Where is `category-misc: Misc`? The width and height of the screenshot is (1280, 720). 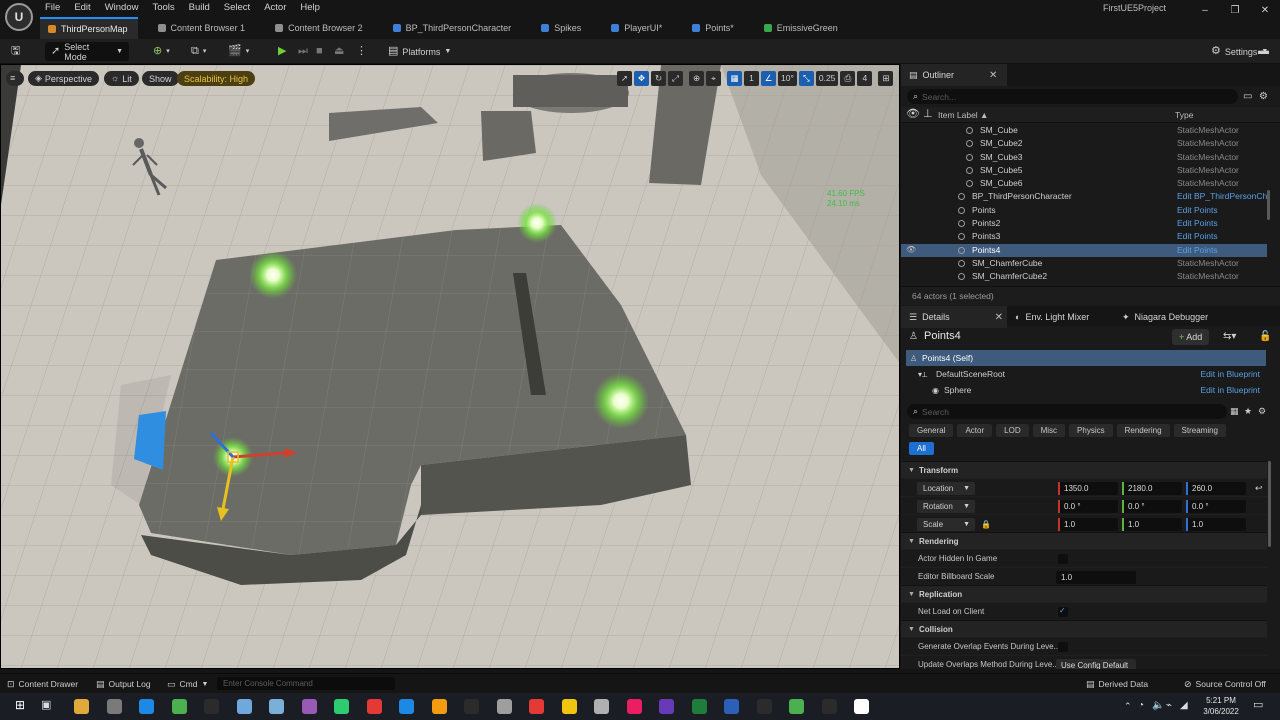 category-misc: Misc is located at coordinates (1049, 430).